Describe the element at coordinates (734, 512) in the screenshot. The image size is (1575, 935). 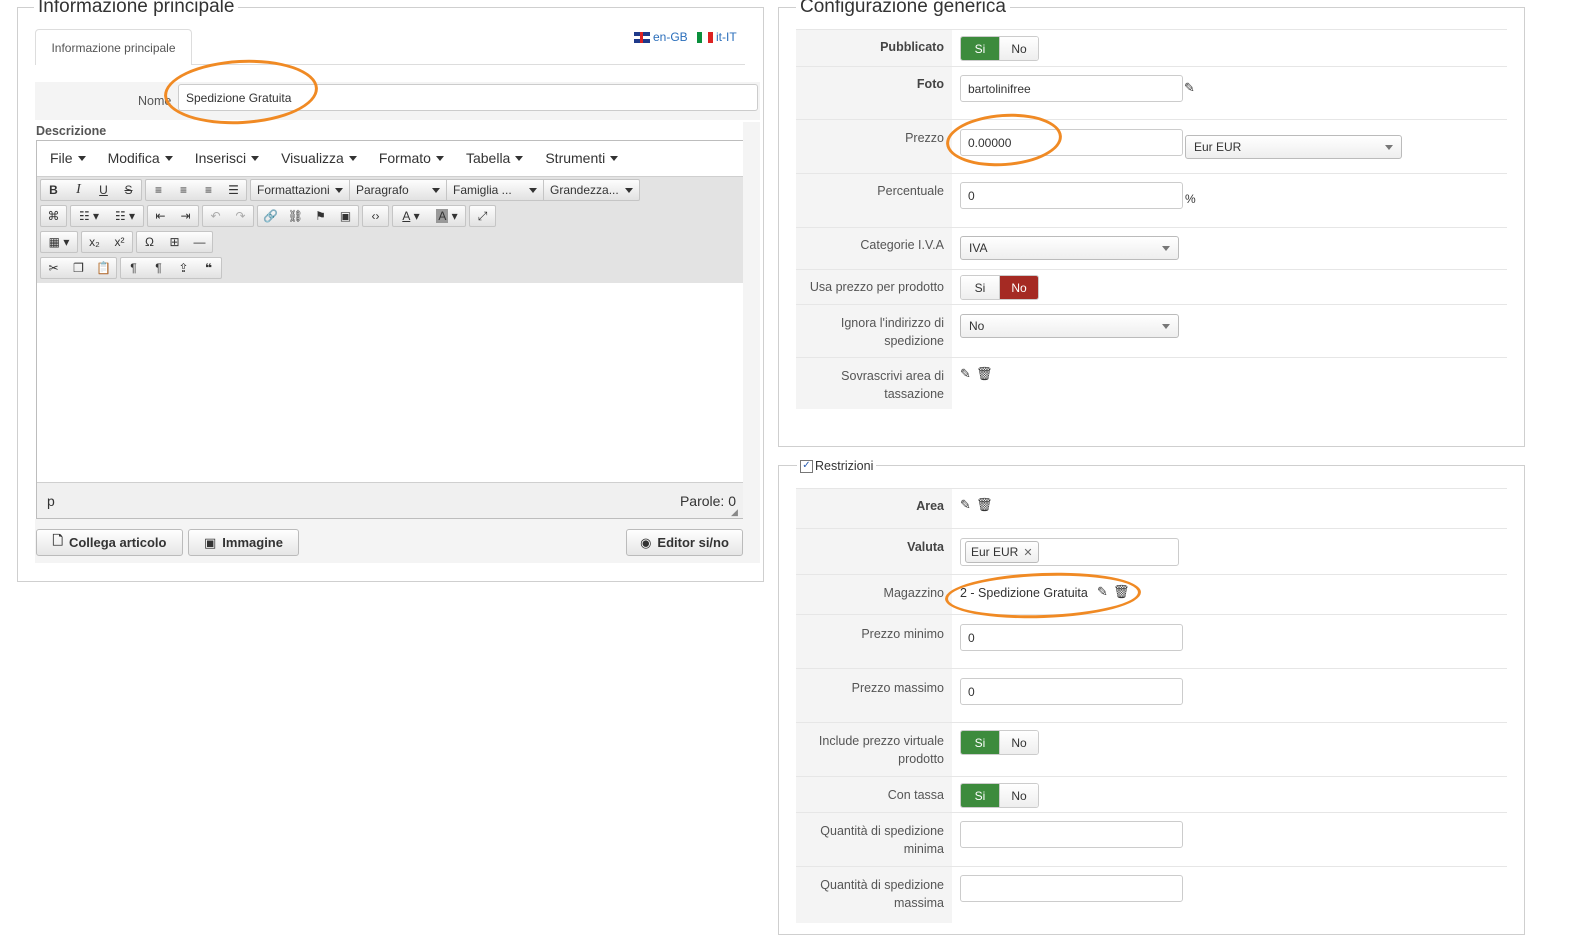
I see `resize-handle-icon: ◢` at that location.